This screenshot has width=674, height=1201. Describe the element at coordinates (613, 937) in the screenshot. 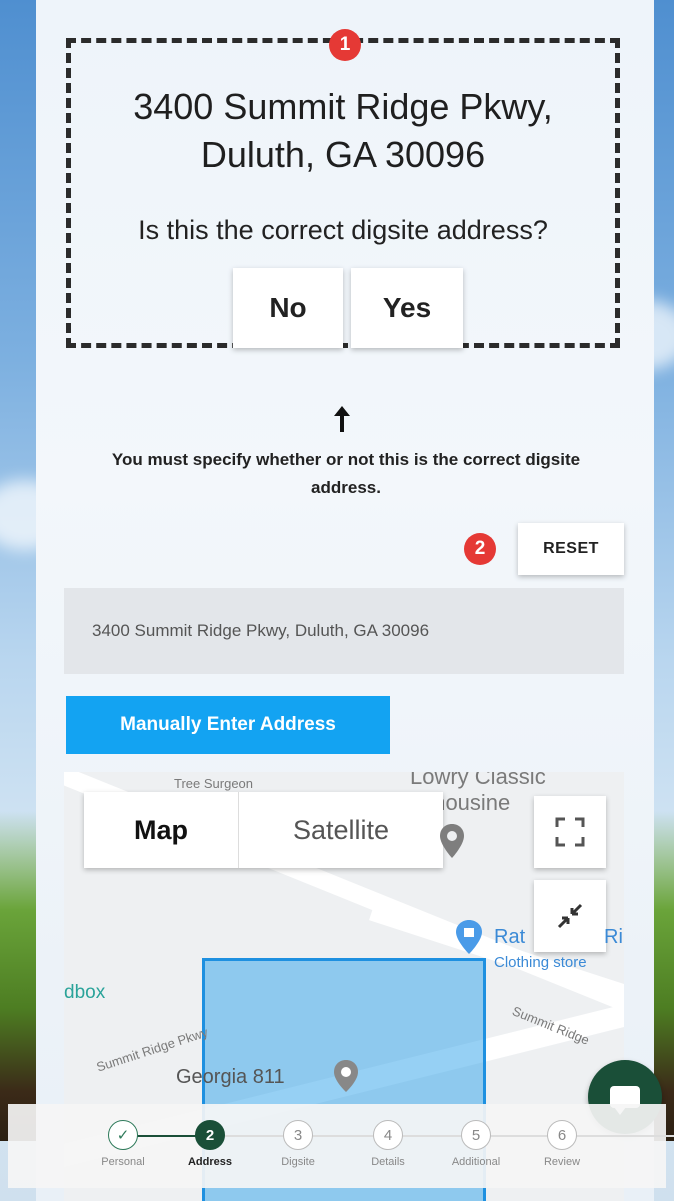

I see `map-label-store-2: Ri` at that location.